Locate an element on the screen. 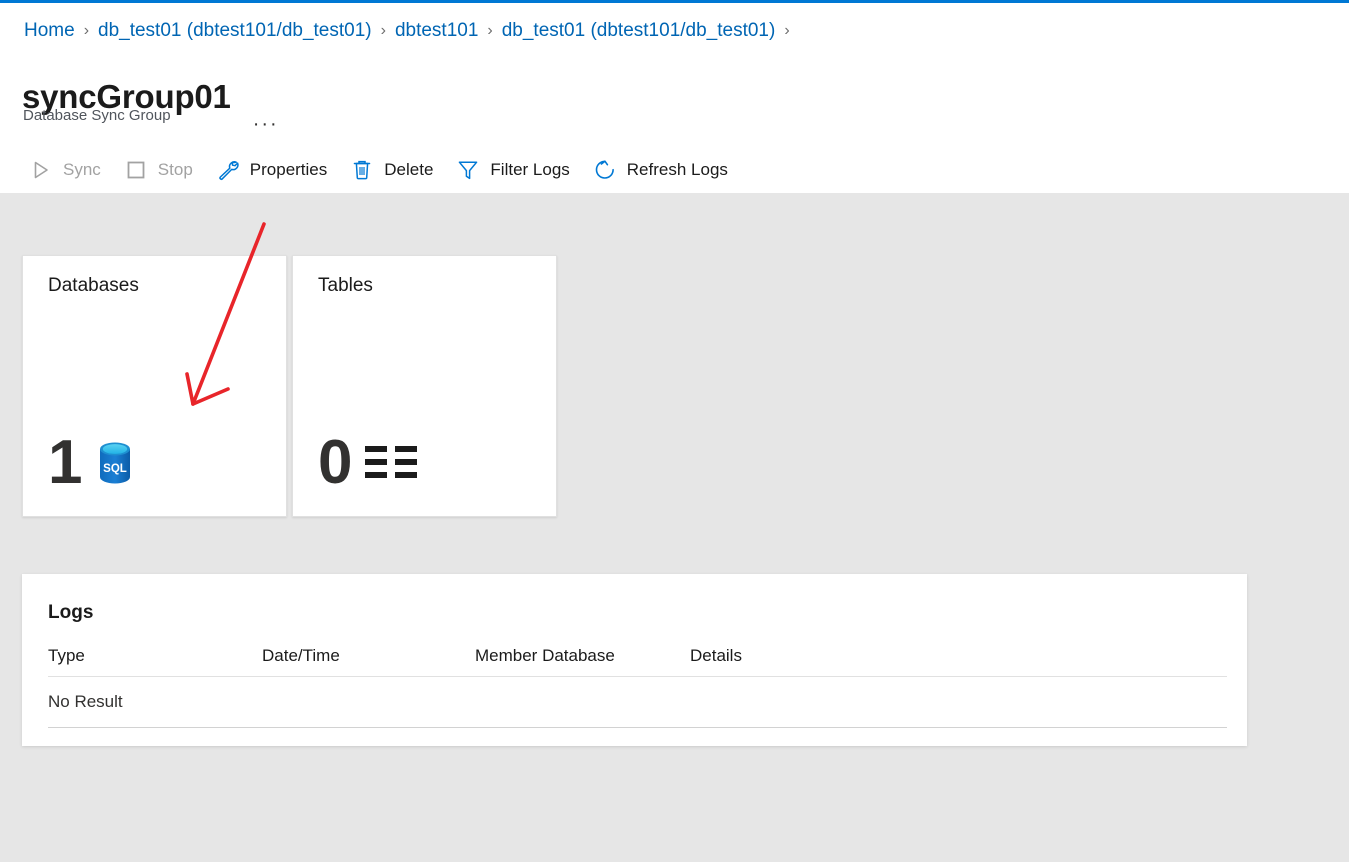 This screenshot has width=1349, height=862. breadcrumb-item-home: Home is located at coordinates (49, 31).